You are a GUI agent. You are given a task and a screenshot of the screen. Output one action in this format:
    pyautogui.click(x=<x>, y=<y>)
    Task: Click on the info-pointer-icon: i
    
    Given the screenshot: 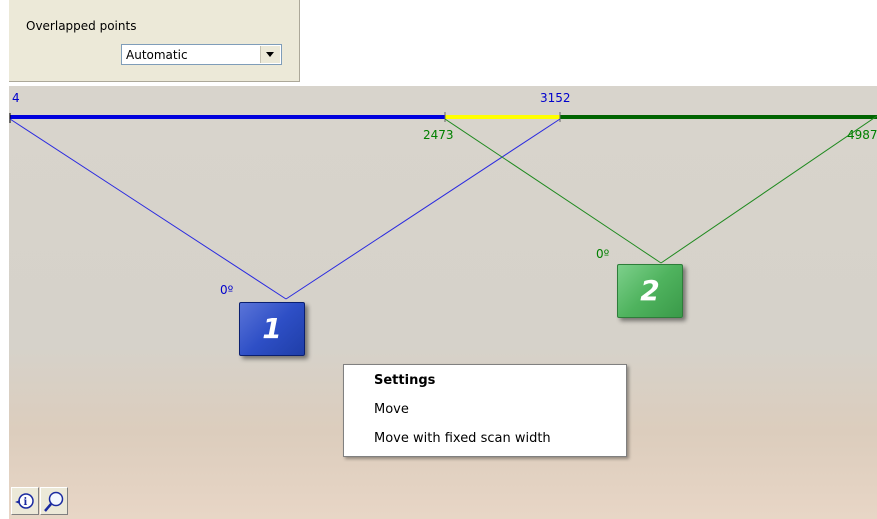 What is the action you would take?
    pyautogui.click(x=24, y=501)
    